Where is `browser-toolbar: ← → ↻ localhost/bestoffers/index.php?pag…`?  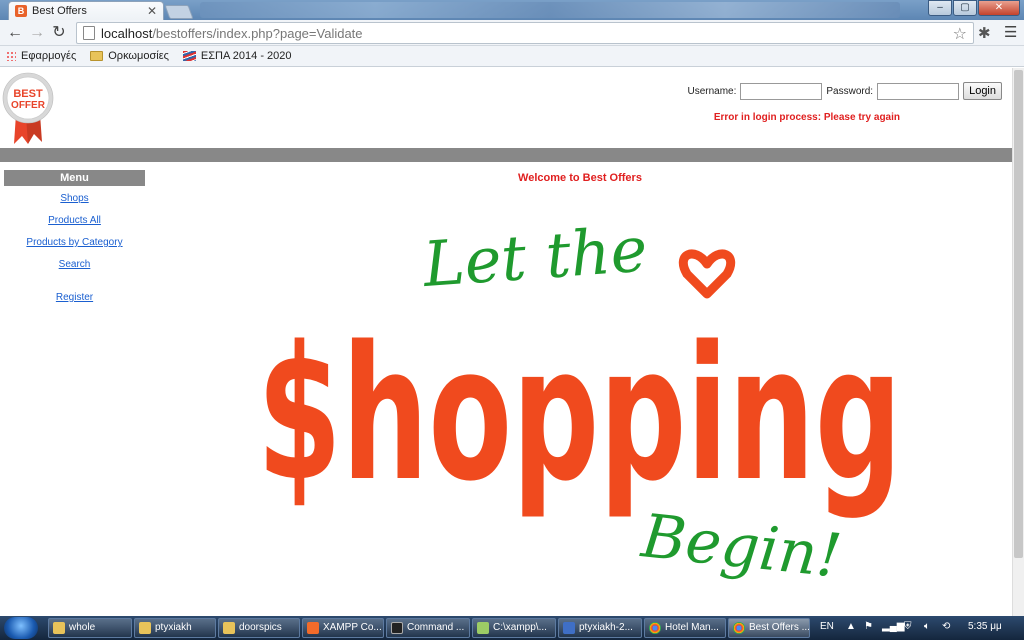 browser-toolbar: ← → ↻ localhost/bestoffers/index.php?pag… is located at coordinates (512, 33).